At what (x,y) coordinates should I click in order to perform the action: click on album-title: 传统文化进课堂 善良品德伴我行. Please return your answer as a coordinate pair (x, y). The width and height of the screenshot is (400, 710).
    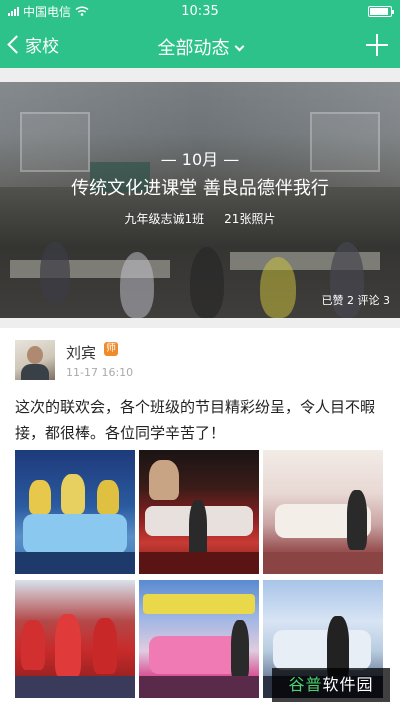
    Looking at the image, I should click on (200, 188).